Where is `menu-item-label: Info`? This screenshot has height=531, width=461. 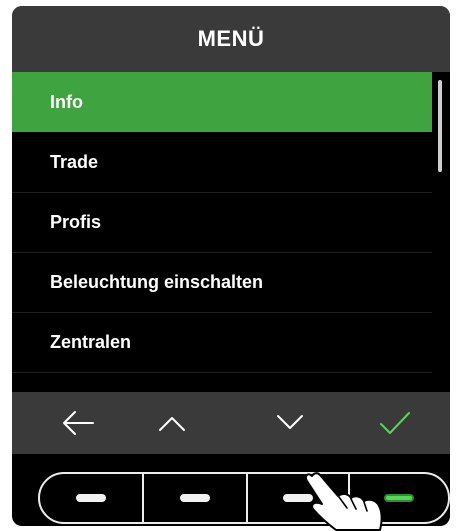
menu-item-label: Info is located at coordinates (66, 101).